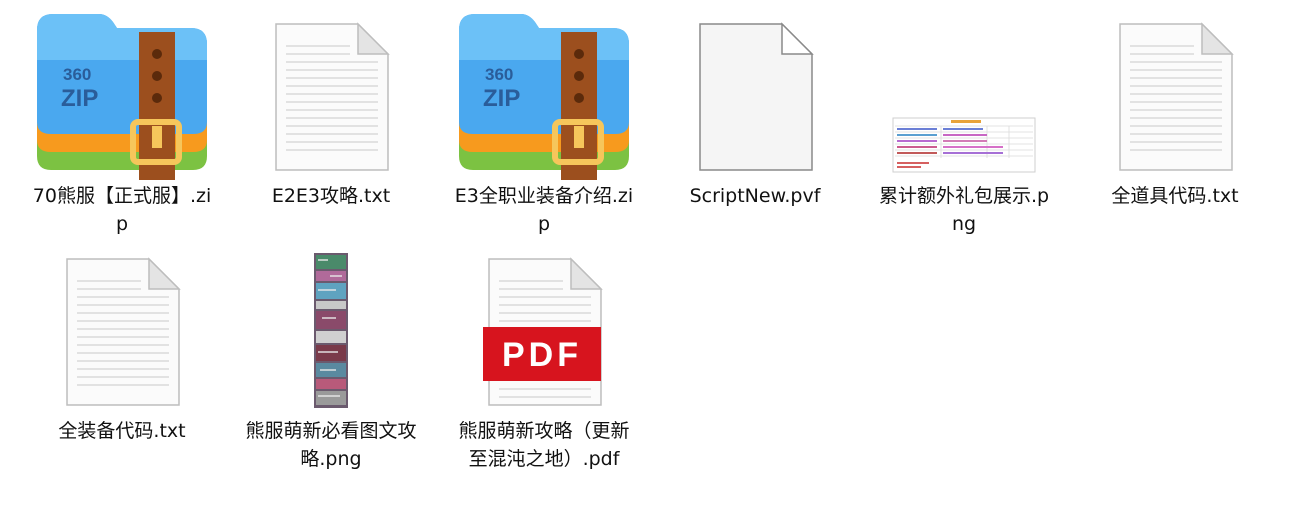  I want to click on file-item: ScriptNew.pvf, so click(755, 108).